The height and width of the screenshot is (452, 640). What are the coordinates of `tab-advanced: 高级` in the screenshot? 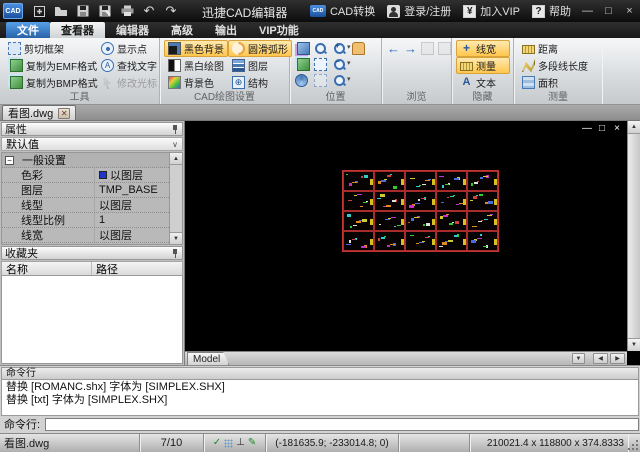 It's located at (182, 30).